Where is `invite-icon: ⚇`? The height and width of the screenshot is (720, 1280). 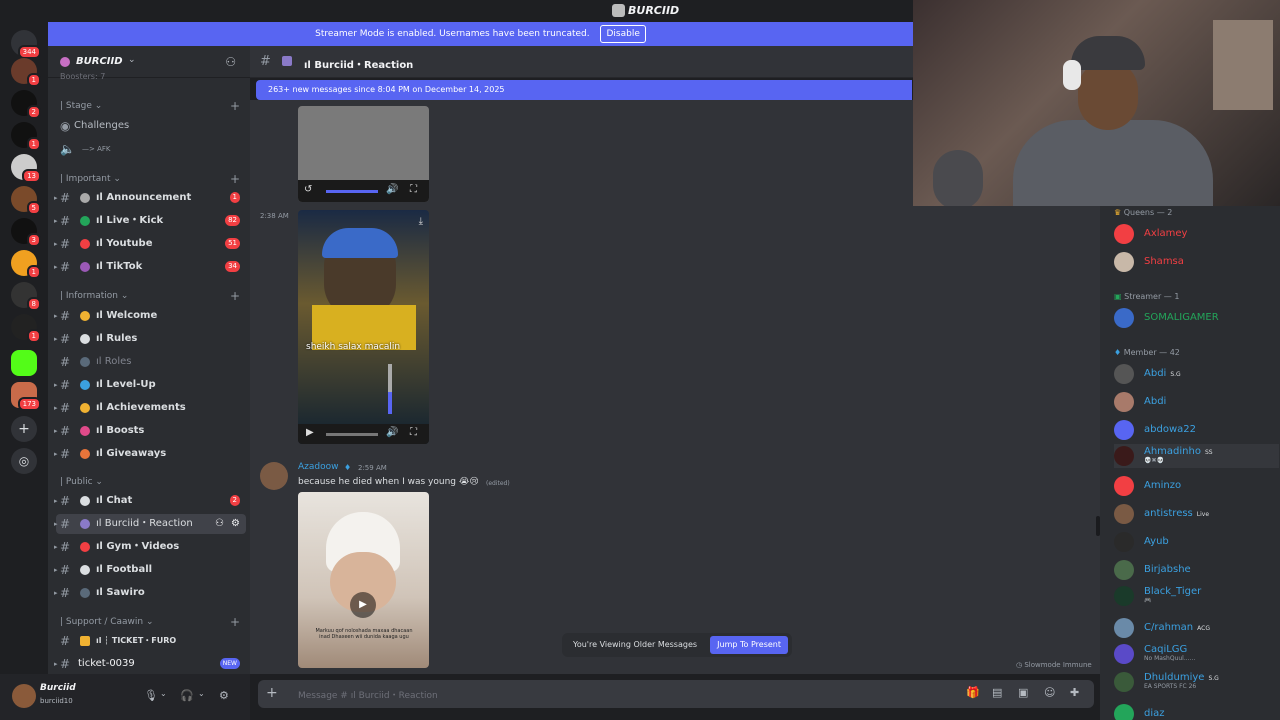 invite-icon: ⚇ is located at coordinates (219, 524).